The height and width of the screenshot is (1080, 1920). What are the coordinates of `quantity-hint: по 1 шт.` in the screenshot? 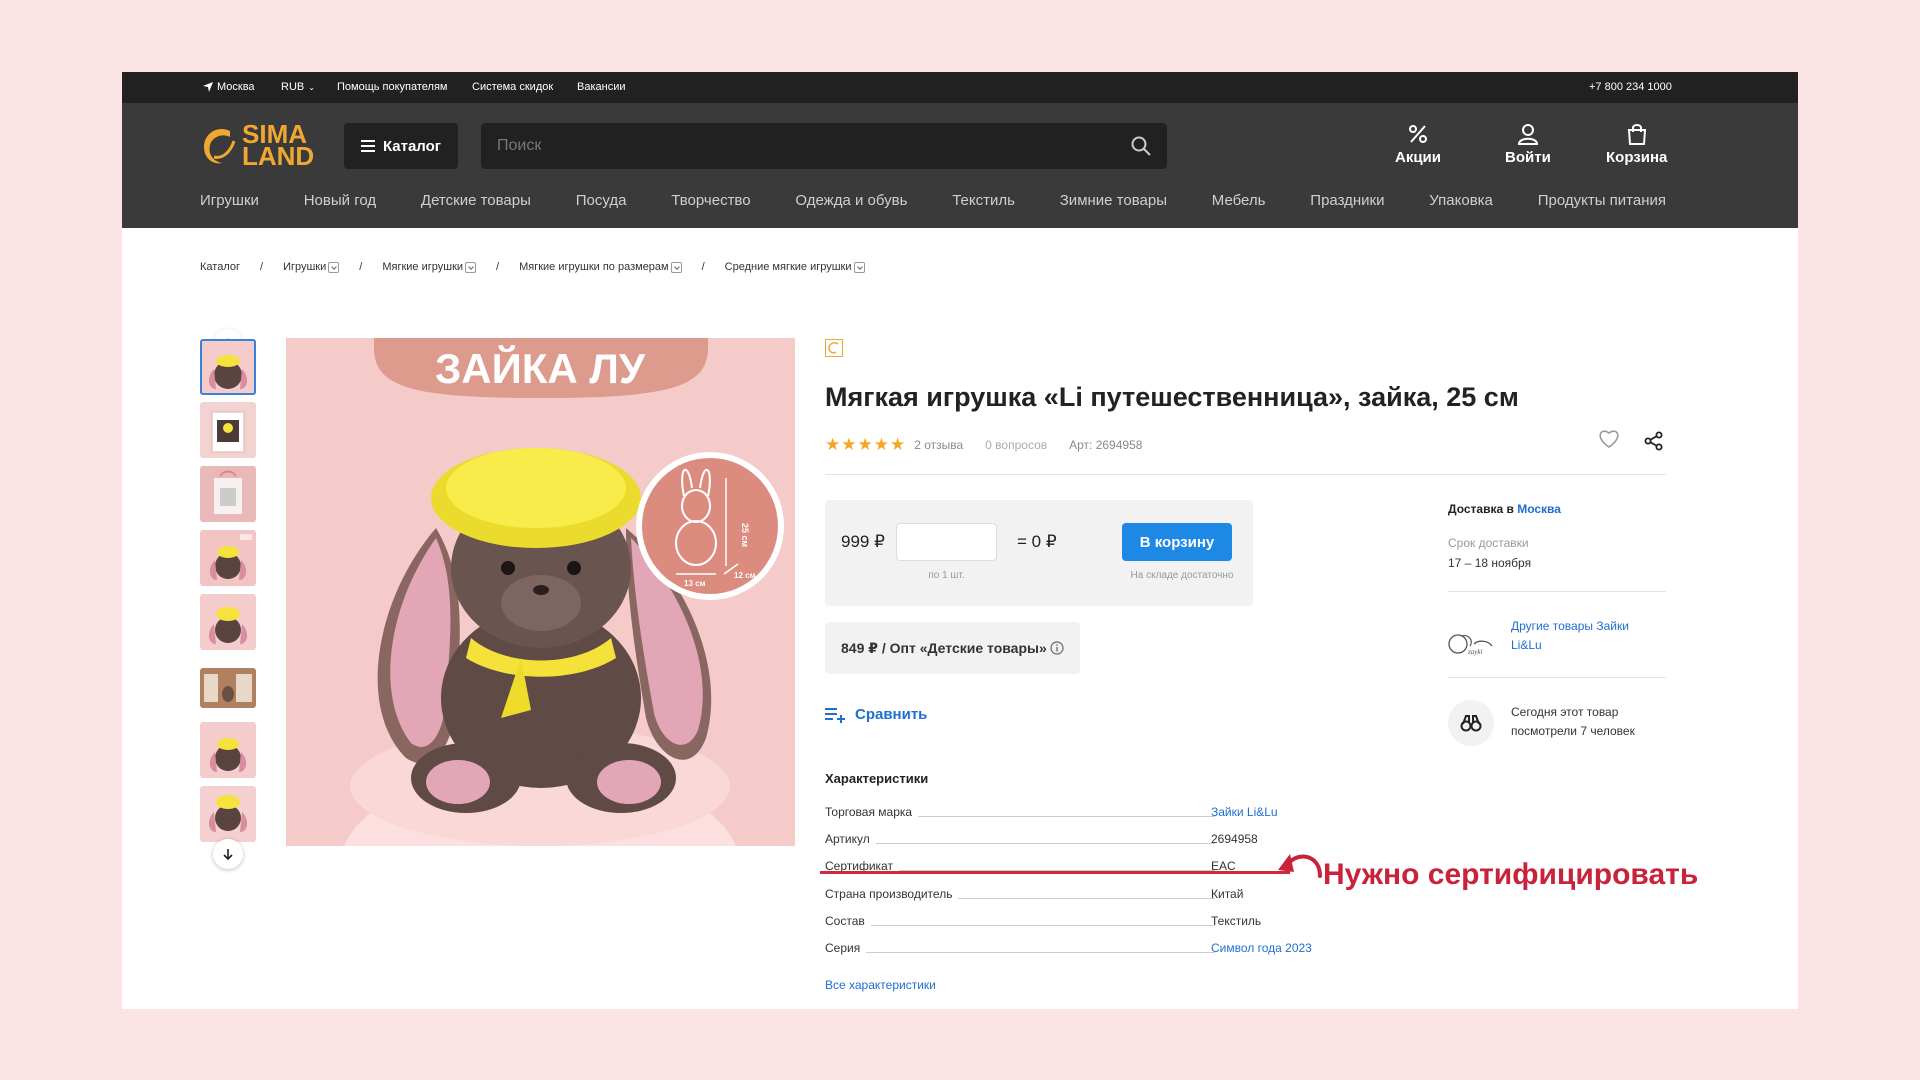 It's located at (946, 575).